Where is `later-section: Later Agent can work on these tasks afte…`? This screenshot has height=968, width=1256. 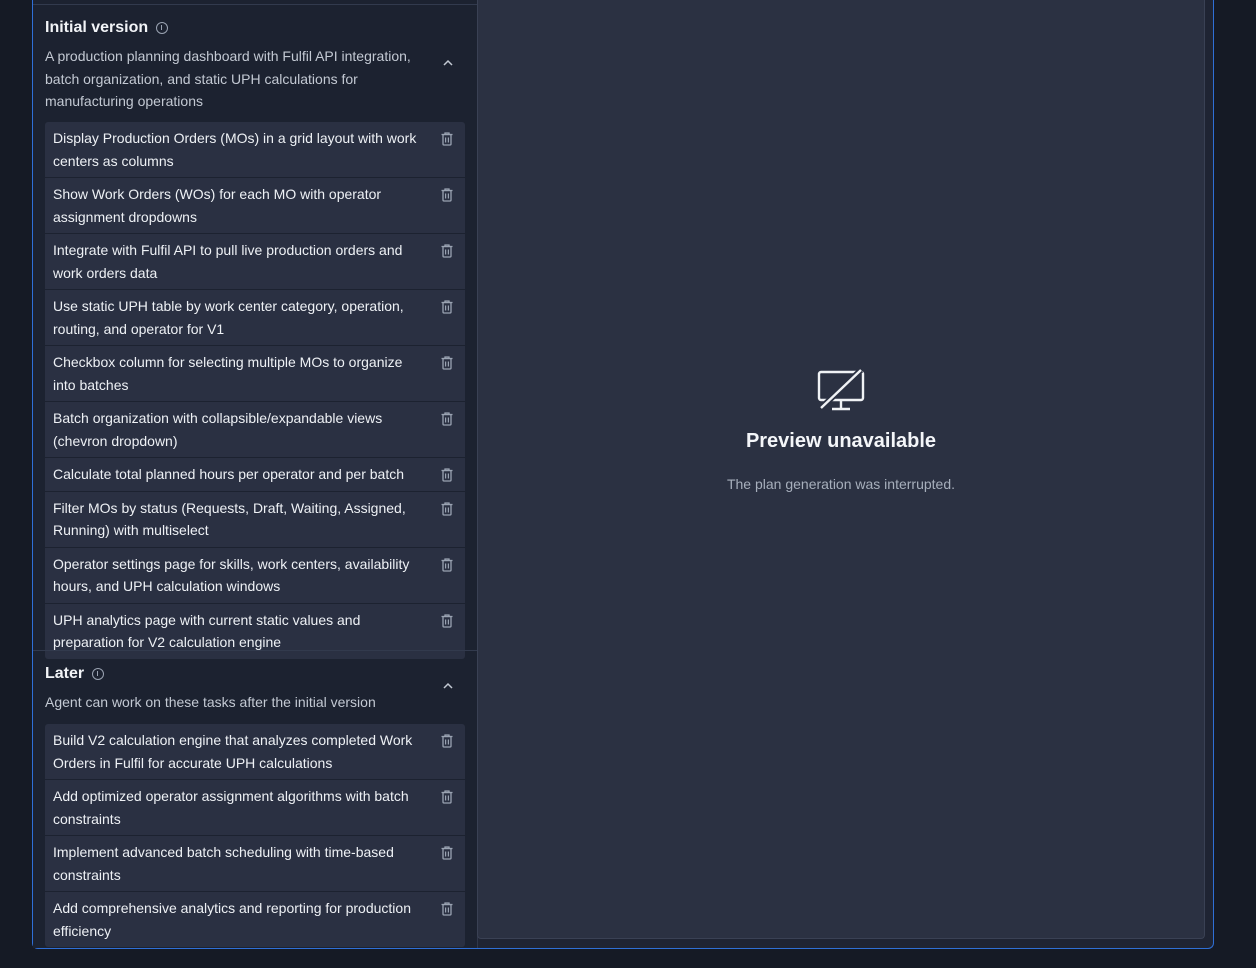
later-section: Later Agent can work on these tasks afte… is located at coordinates (255, 688).